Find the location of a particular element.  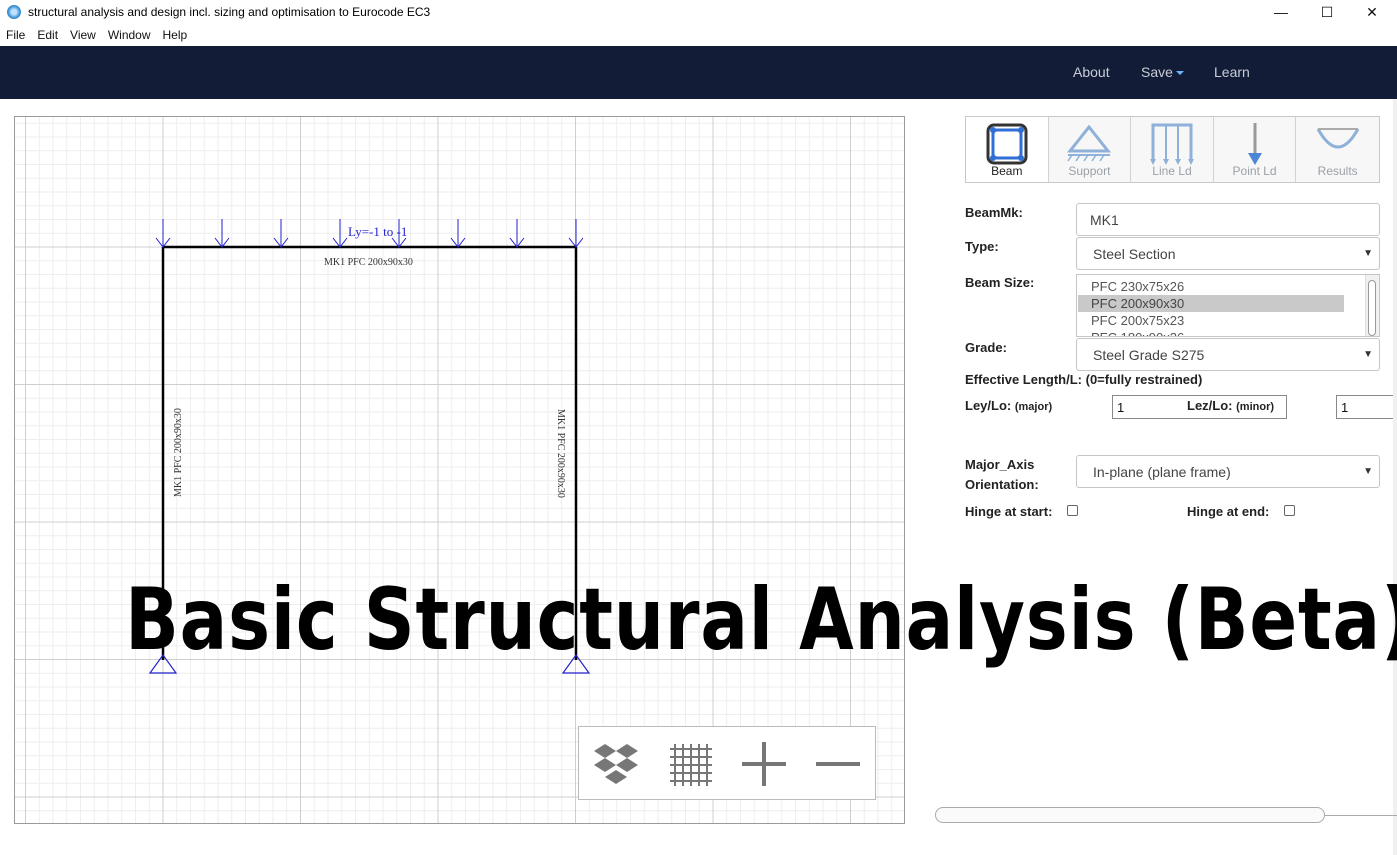

lez-input: 1 is located at coordinates (1364, 407).